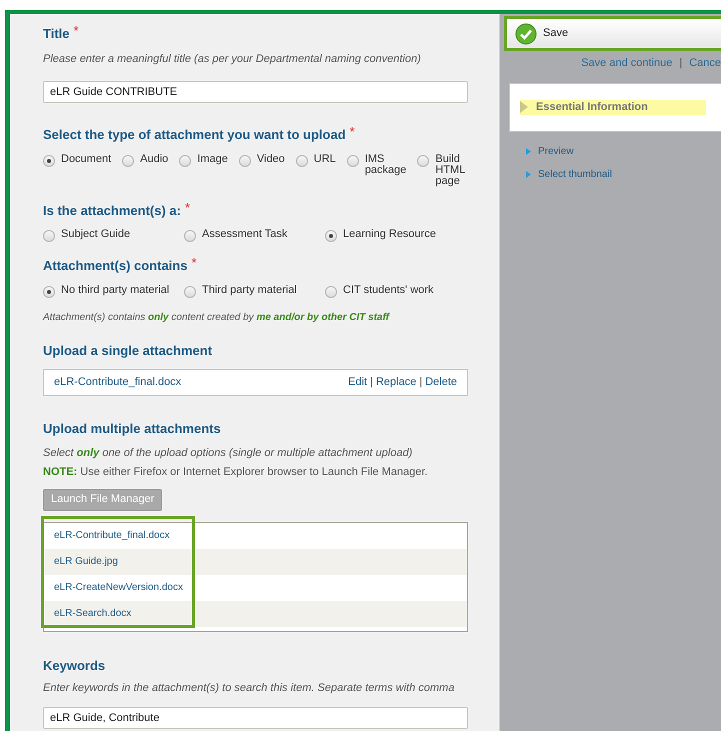  Describe the element at coordinates (74, 665) in the screenshot. I see `section-heading: Keywords` at that location.